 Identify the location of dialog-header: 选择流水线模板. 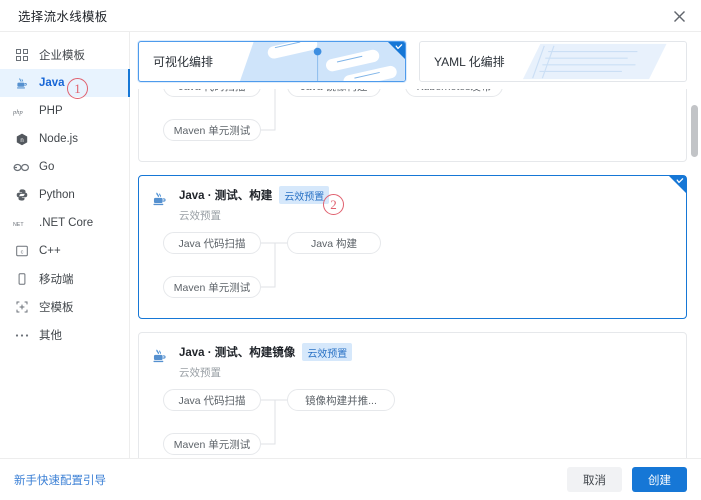
(350, 16).